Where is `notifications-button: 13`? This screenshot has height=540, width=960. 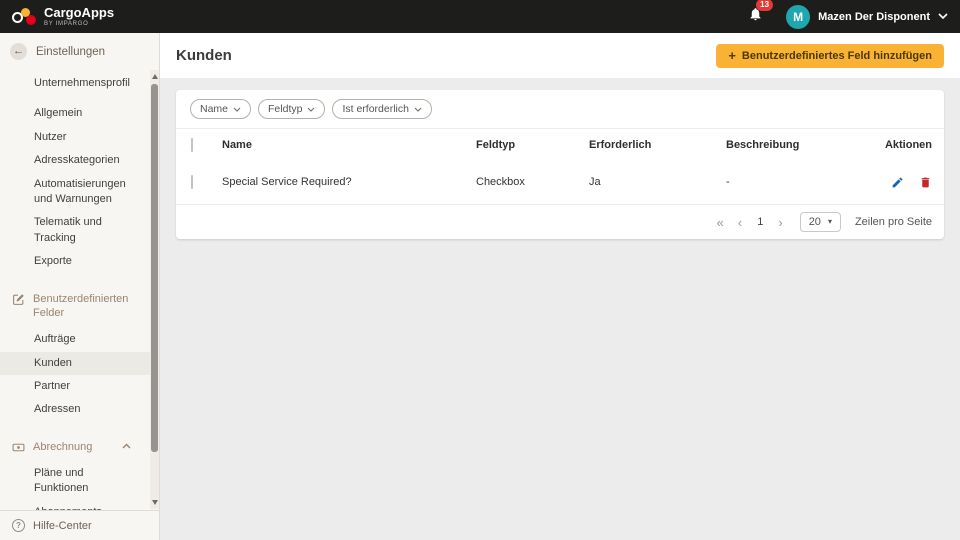 notifications-button: 13 is located at coordinates (761, 13).